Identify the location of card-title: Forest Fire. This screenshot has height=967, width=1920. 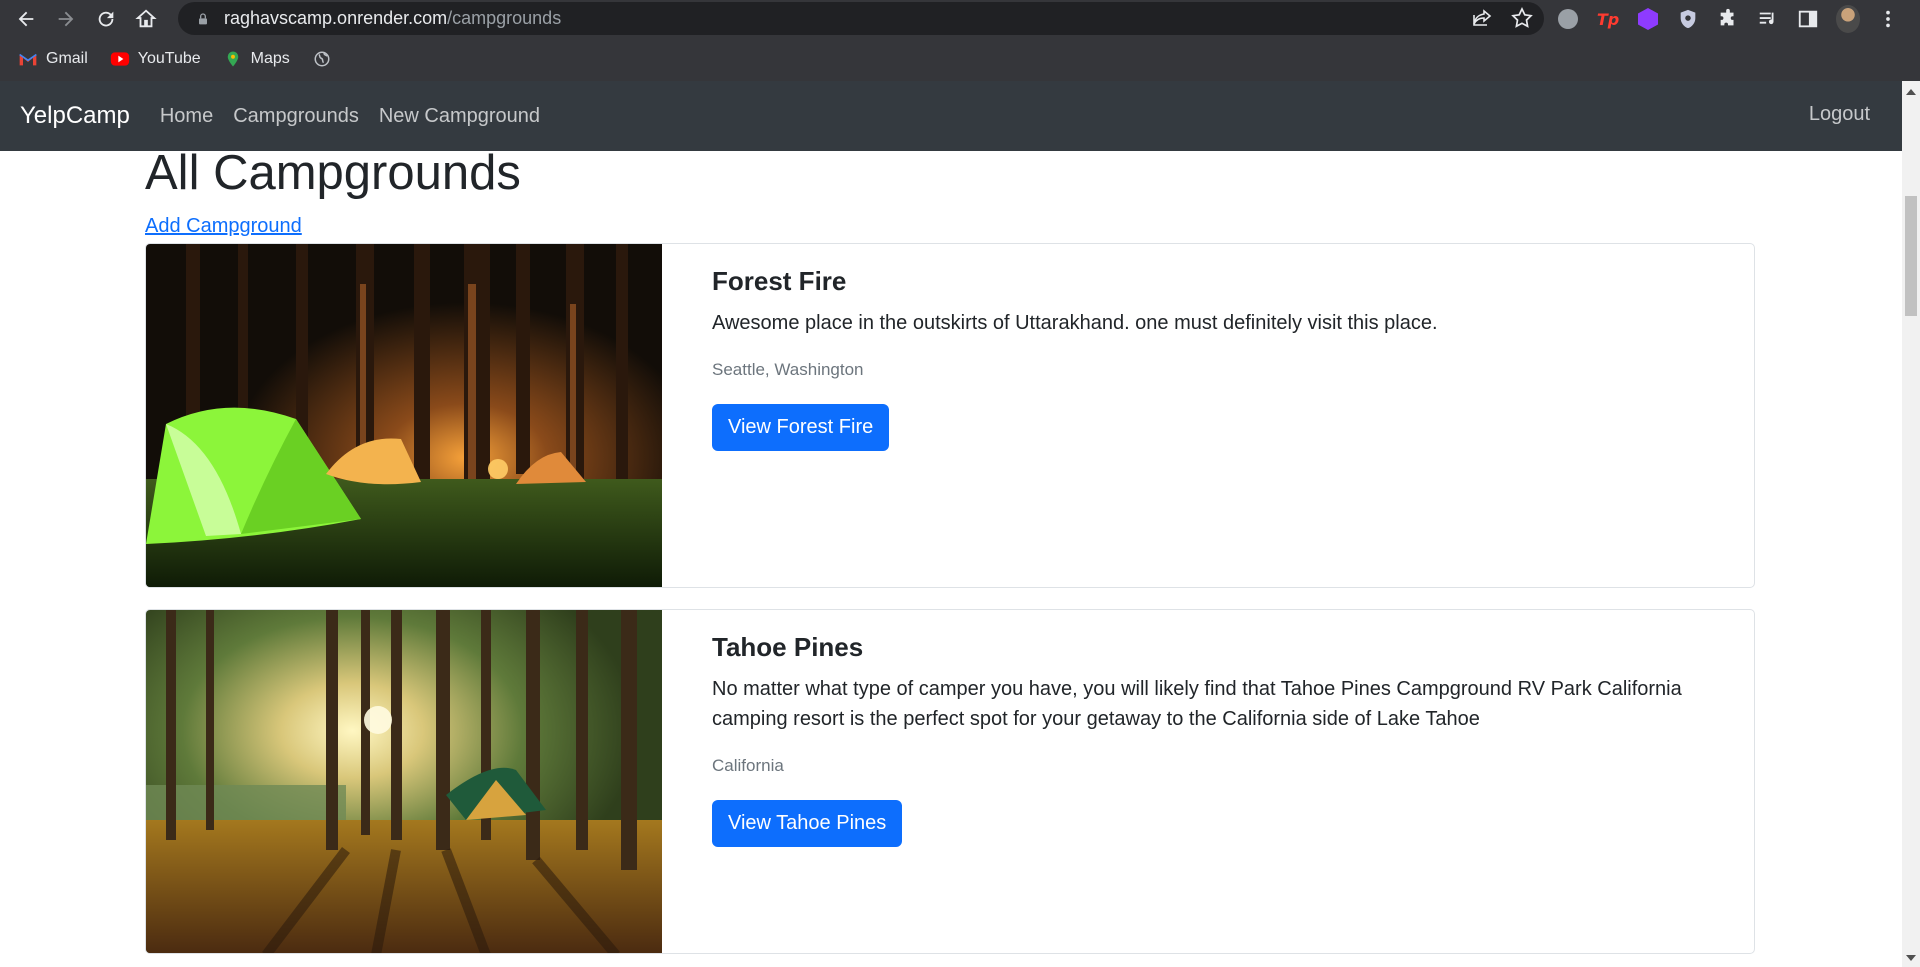
(779, 281).